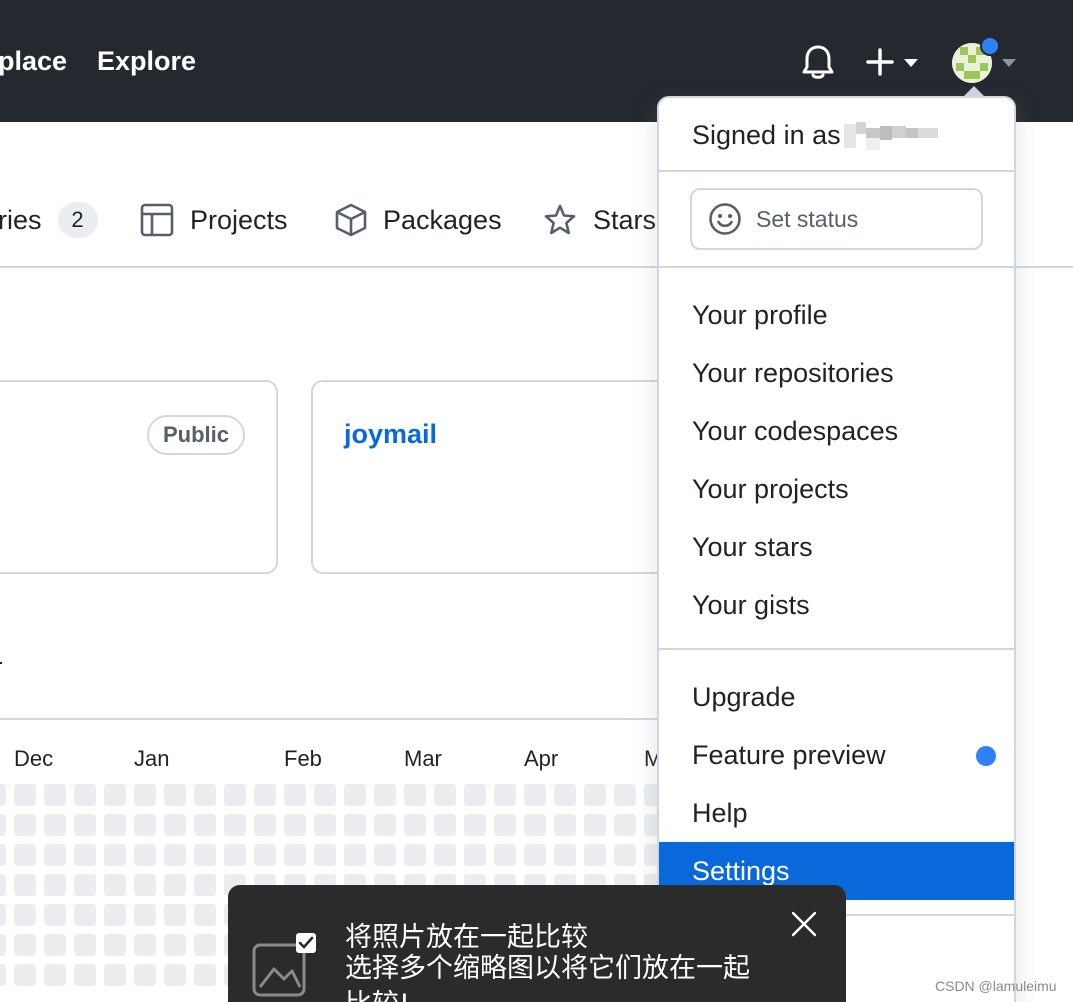 The width and height of the screenshot is (1073, 1002). What do you see at coordinates (214, 220) in the screenshot?
I see `tab-projects: Projects` at bounding box center [214, 220].